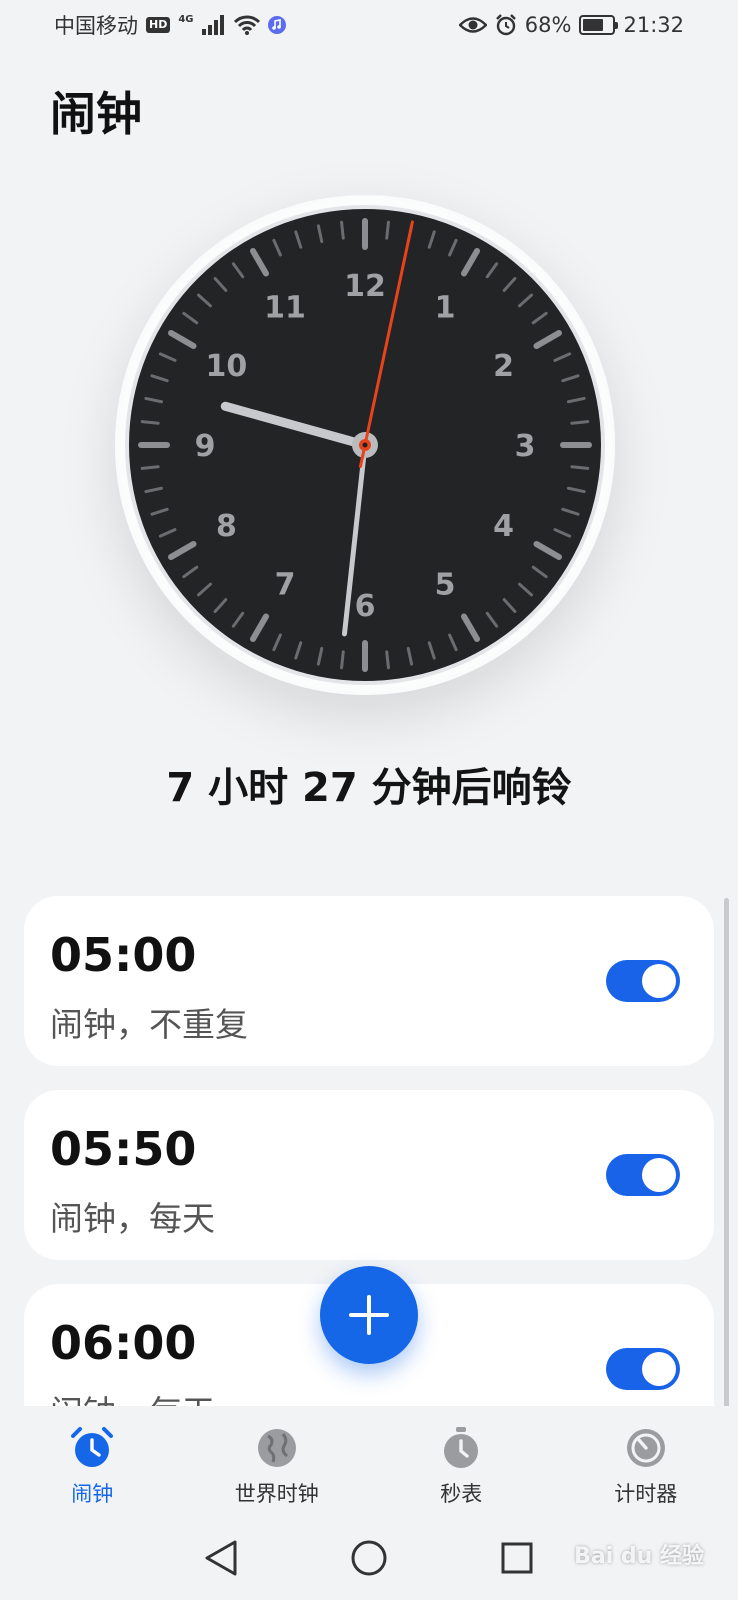  I want to click on tab-alarm: 闹钟, so click(92, 1461).